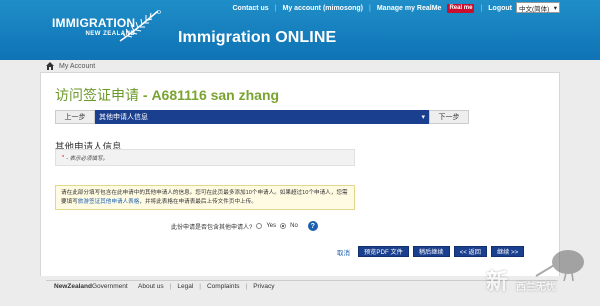 The image size is (600, 306). What do you see at coordinates (209, 95) in the screenshot?
I see `application-id: - A681116 san zhang` at bounding box center [209, 95].